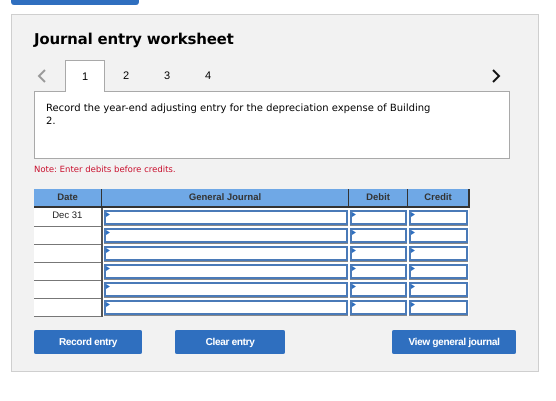  What do you see at coordinates (167, 75) in the screenshot?
I see `step-tab: 3` at bounding box center [167, 75].